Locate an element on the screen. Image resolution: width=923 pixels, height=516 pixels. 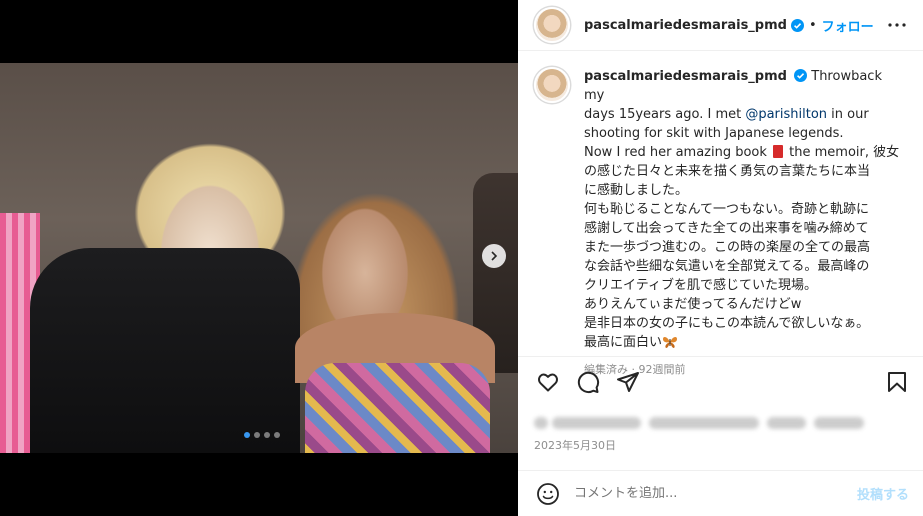
save-button is located at coordinates (897, 382).